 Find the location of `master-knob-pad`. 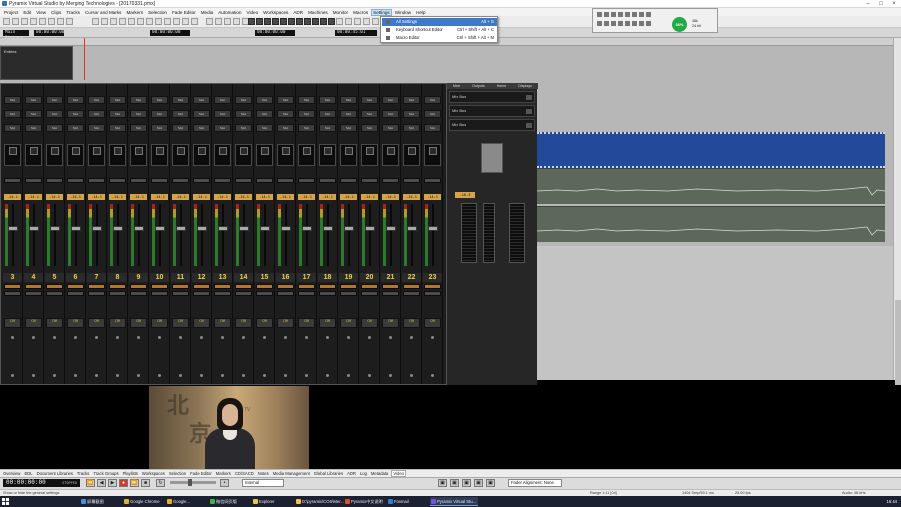

master-knob-pad is located at coordinates (492, 158).